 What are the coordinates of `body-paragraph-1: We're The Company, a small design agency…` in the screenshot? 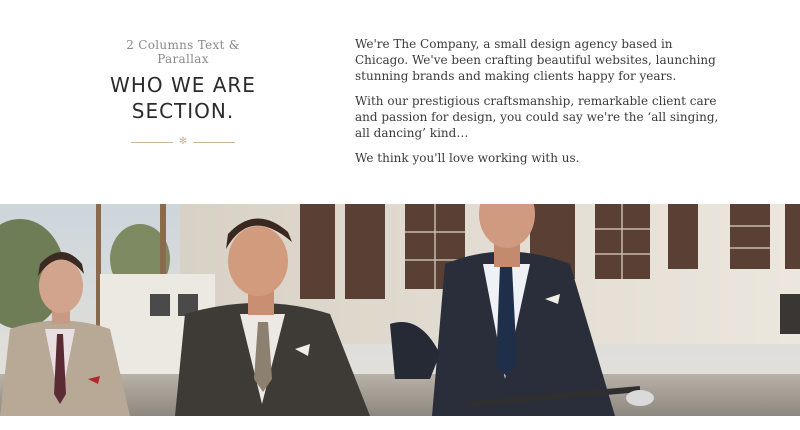 It's located at (535, 60).